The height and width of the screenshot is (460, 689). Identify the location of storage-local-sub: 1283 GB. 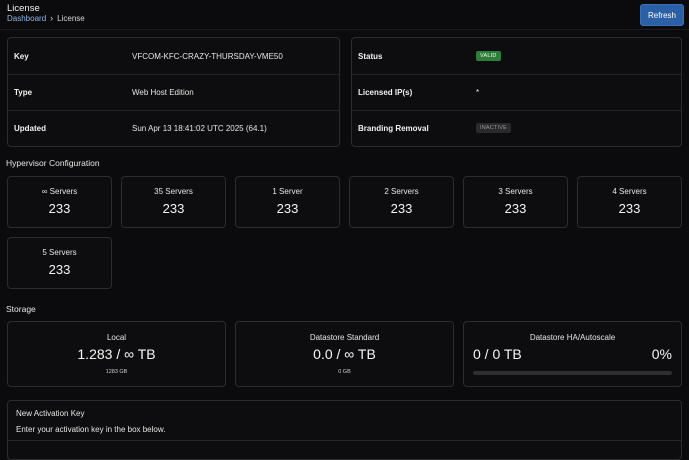
(116, 372).